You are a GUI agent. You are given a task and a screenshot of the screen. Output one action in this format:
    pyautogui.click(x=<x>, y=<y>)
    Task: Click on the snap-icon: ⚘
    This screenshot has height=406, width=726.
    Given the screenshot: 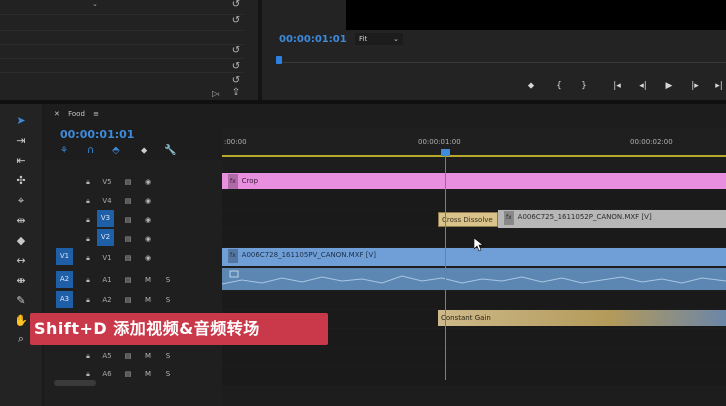 What is the action you would take?
    pyautogui.click(x=64, y=151)
    